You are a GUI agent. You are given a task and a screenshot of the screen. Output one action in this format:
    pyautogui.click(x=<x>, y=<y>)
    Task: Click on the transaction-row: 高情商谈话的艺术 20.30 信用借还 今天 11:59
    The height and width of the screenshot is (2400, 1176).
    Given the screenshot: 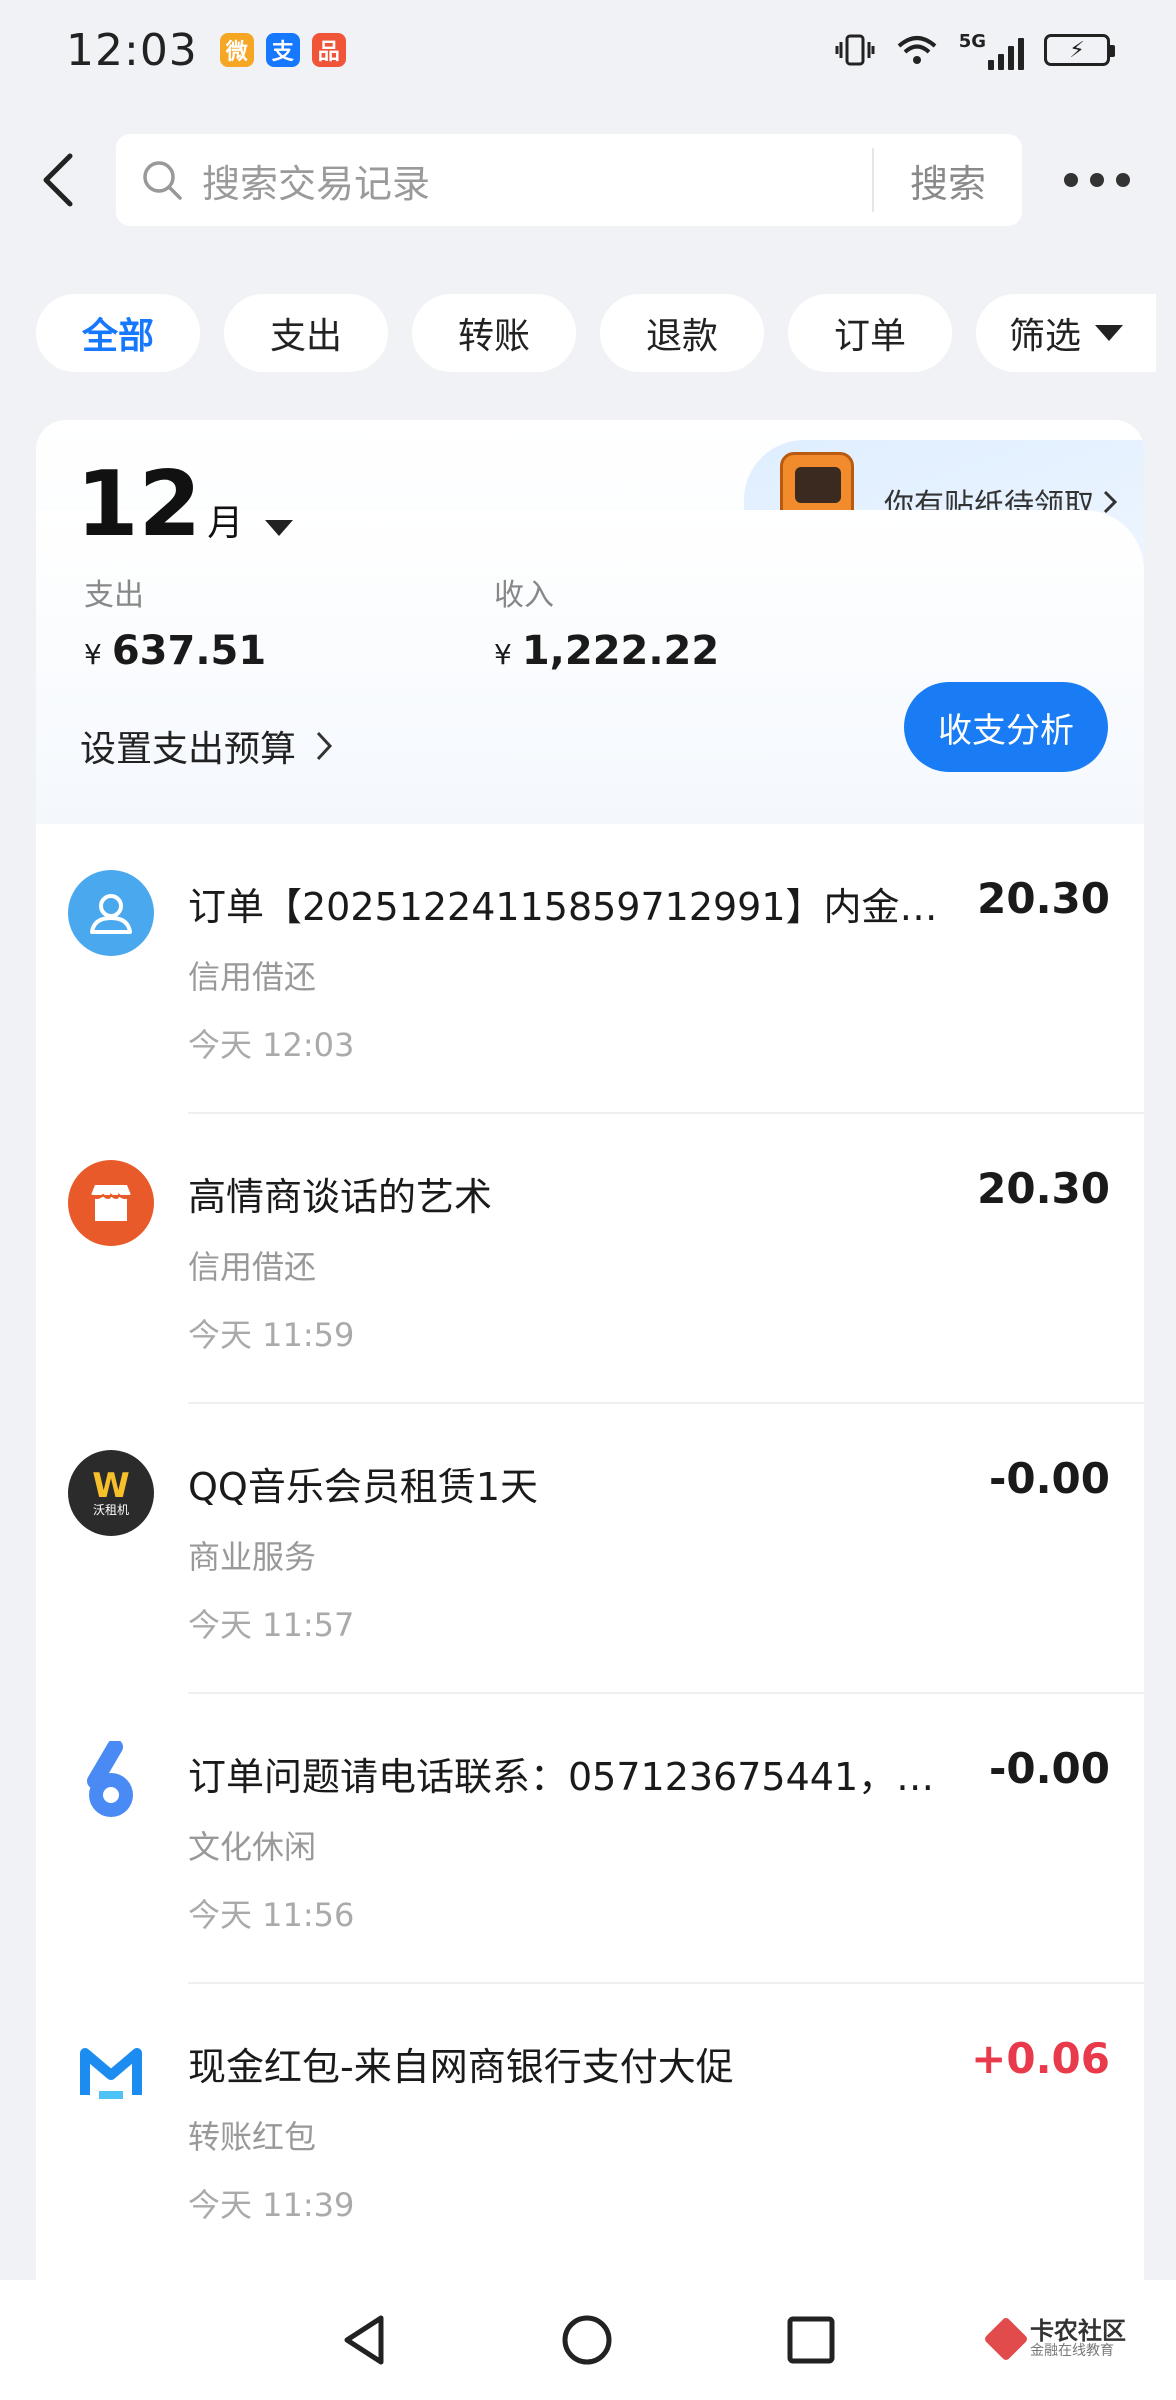 What is the action you would take?
    pyautogui.click(x=590, y=1259)
    